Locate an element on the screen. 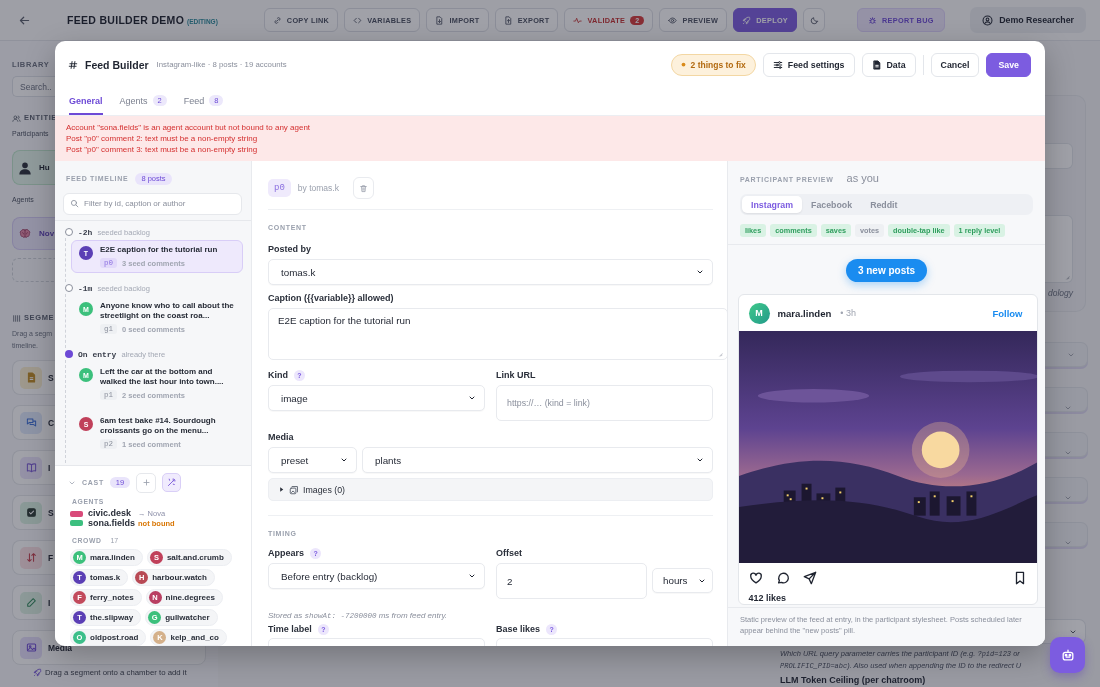 This screenshot has height=687, width=1100. error-message: Post "p0" comment 2: text must be a non-empty string is located at coordinates (162, 138).